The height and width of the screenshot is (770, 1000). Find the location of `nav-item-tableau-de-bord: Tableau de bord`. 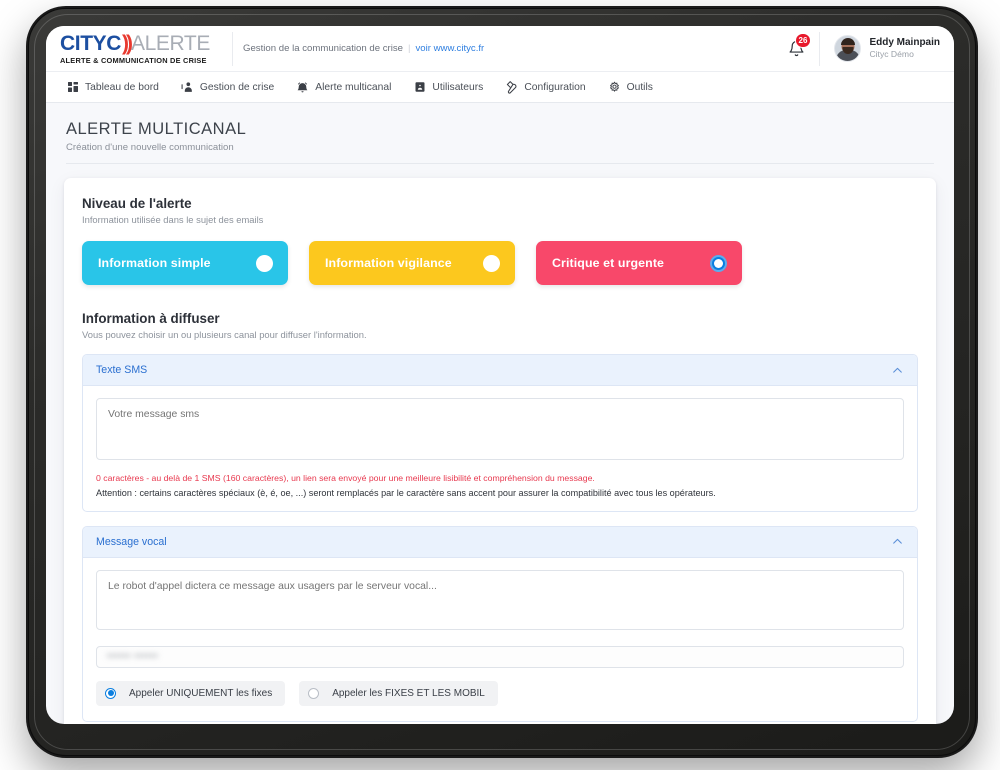

nav-item-tableau-de-bord: Tableau de bord is located at coordinates (112, 87).